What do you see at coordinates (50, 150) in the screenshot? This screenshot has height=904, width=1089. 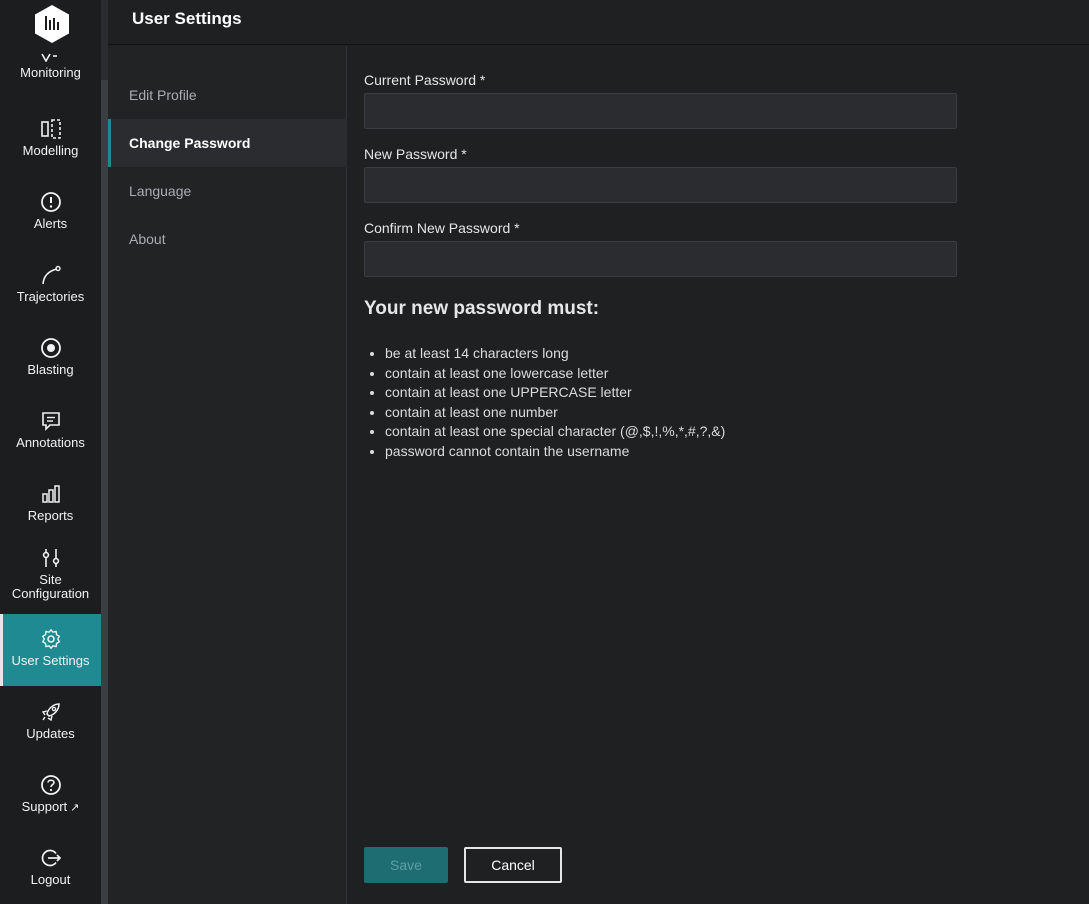 I see `nav-label: Modelling` at bounding box center [50, 150].